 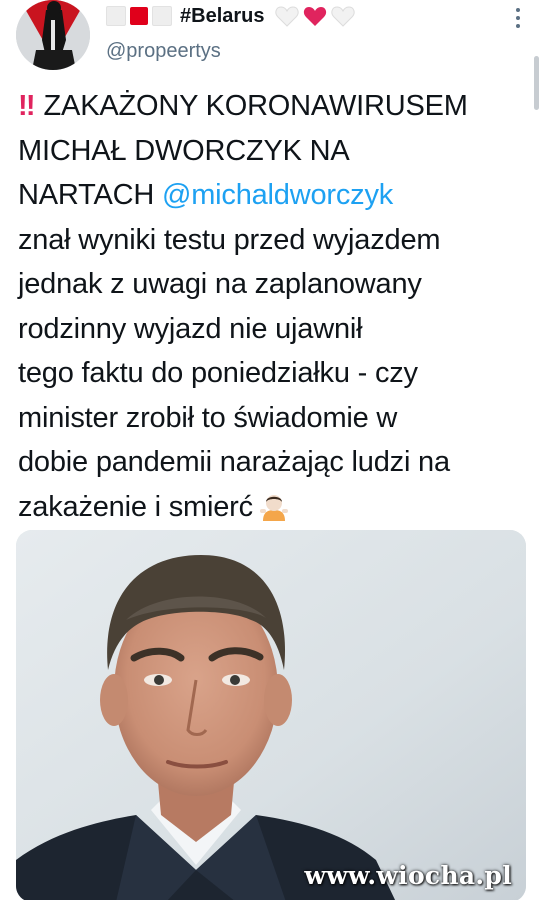 What do you see at coordinates (408, 875) in the screenshot?
I see `watermark: www.wiocha.pl` at bounding box center [408, 875].